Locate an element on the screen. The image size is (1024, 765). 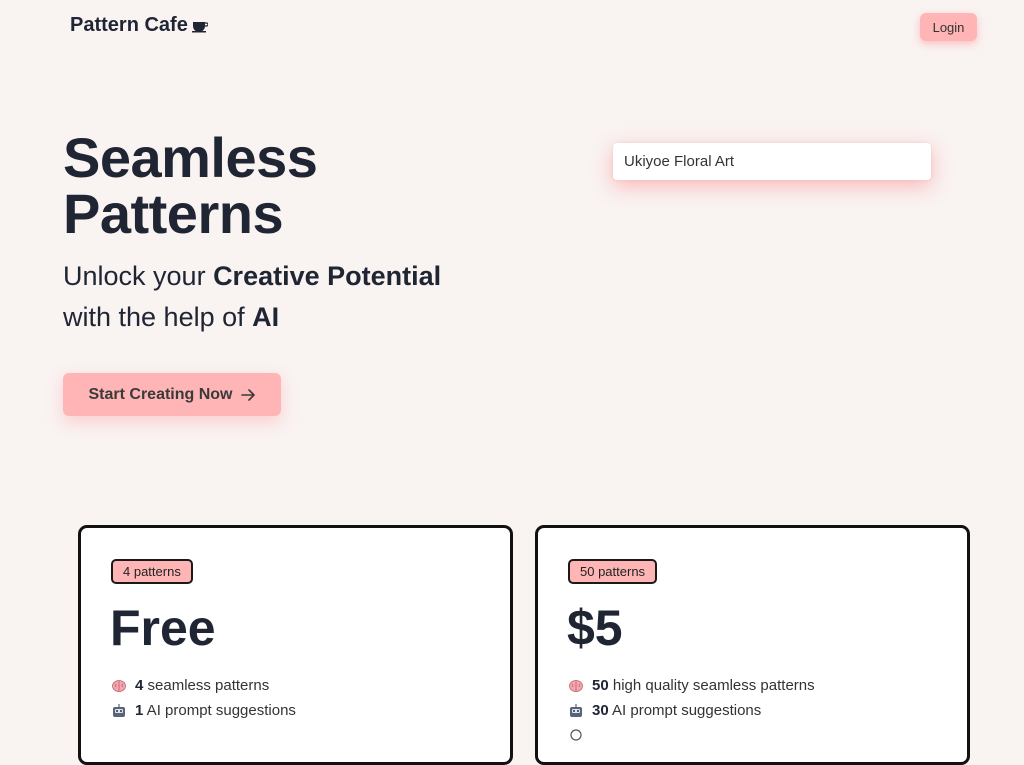
arrow-right-icon is located at coordinates (247, 394).